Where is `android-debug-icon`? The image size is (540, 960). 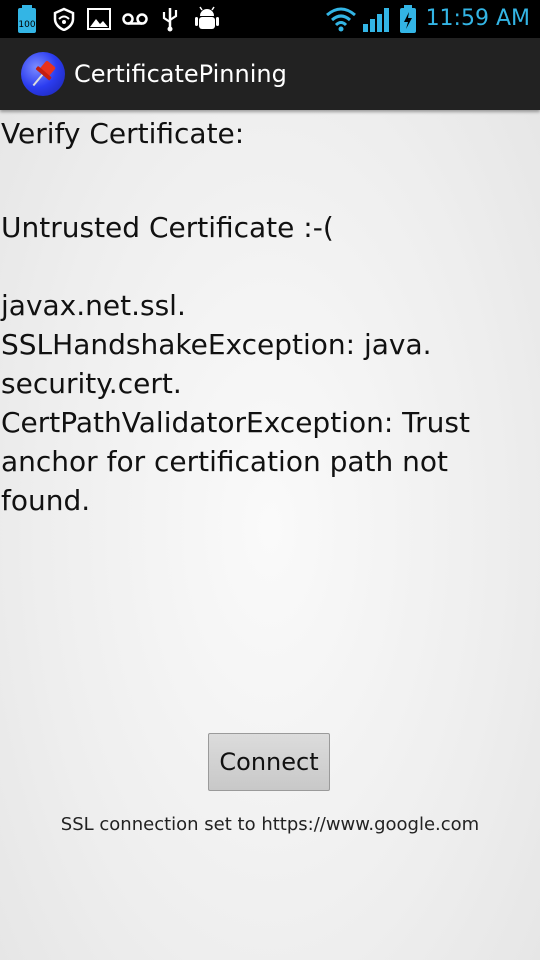 android-debug-icon is located at coordinates (207, 19).